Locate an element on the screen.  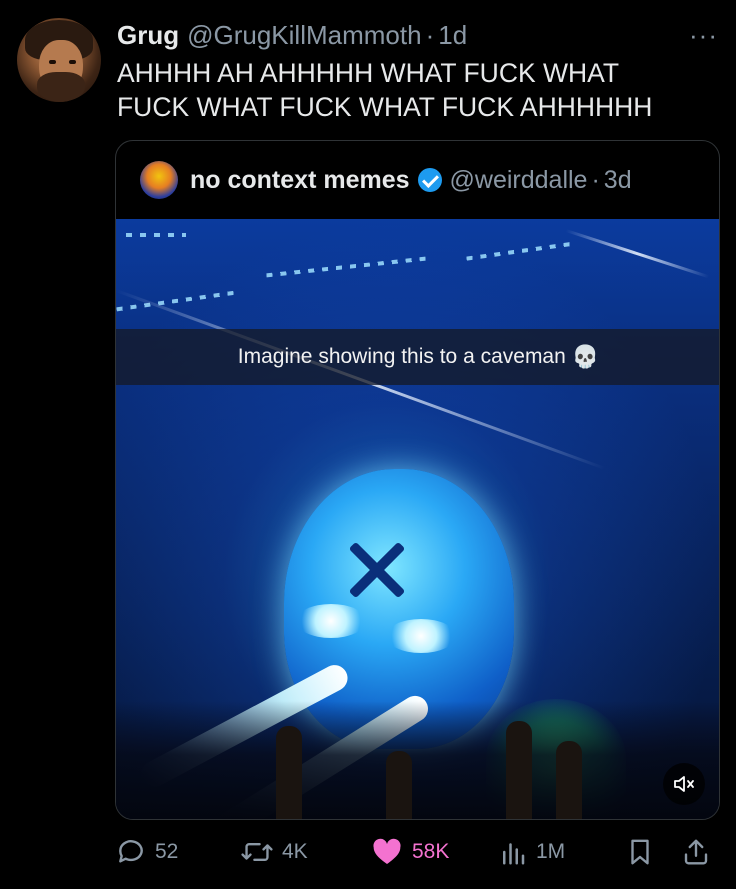
repost-icon is located at coordinates (257, 852).